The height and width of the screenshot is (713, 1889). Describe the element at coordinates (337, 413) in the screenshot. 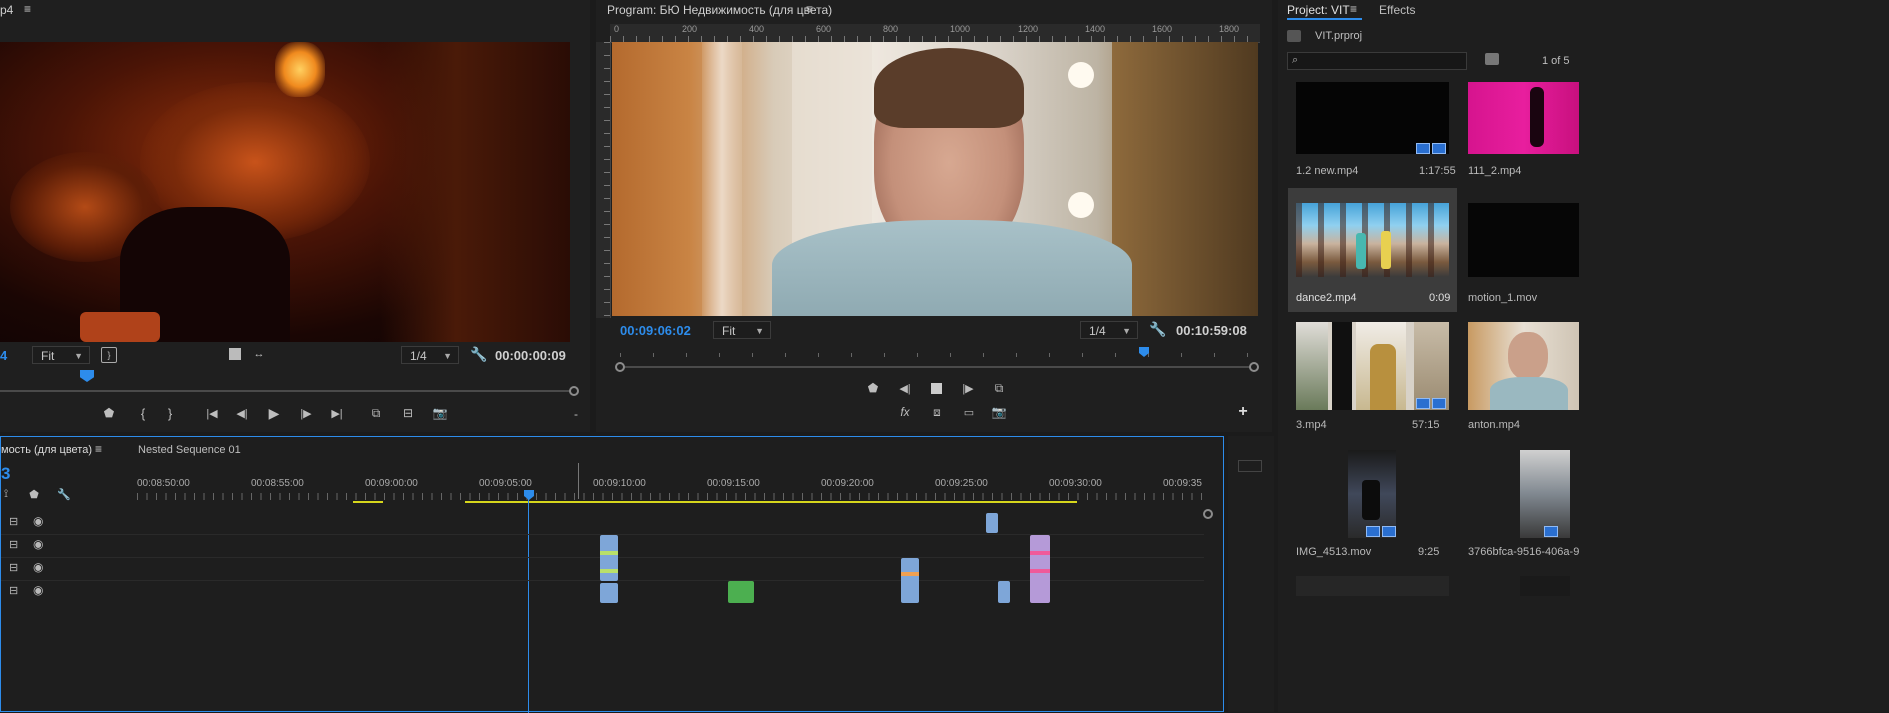

I see `go-to-out-icon: ▶|` at that location.